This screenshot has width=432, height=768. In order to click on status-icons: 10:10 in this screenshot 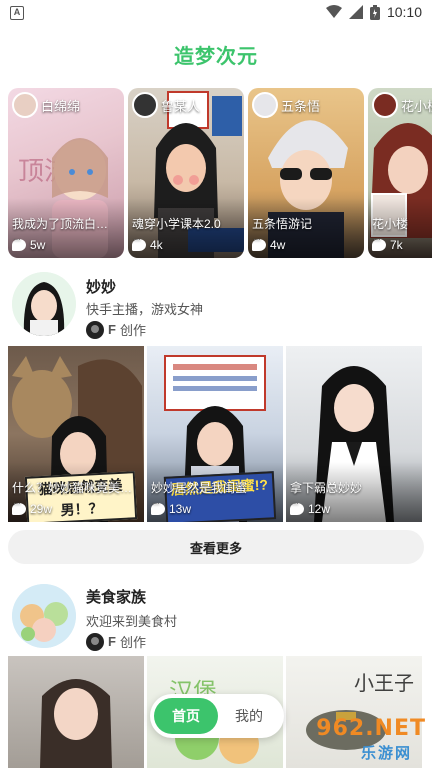, I will do `click(373, 12)`.